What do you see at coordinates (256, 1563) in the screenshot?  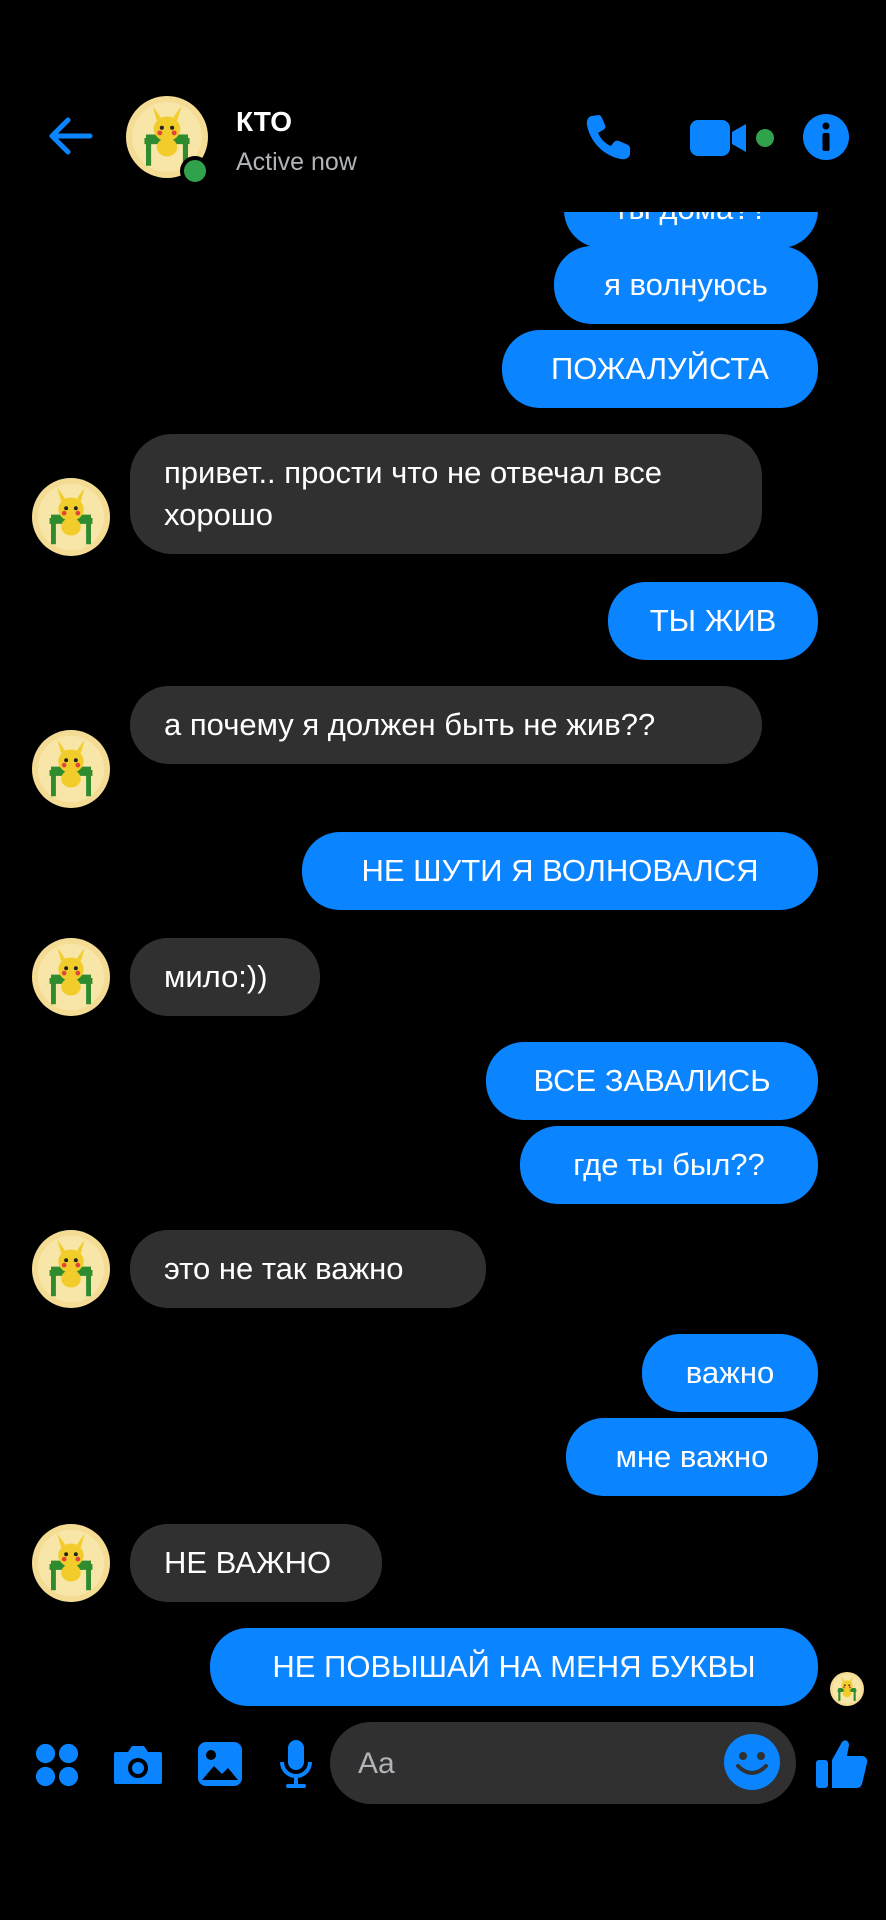 I see `incoming-message: НЕ ВАЖНО` at bounding box center [256, 1563].